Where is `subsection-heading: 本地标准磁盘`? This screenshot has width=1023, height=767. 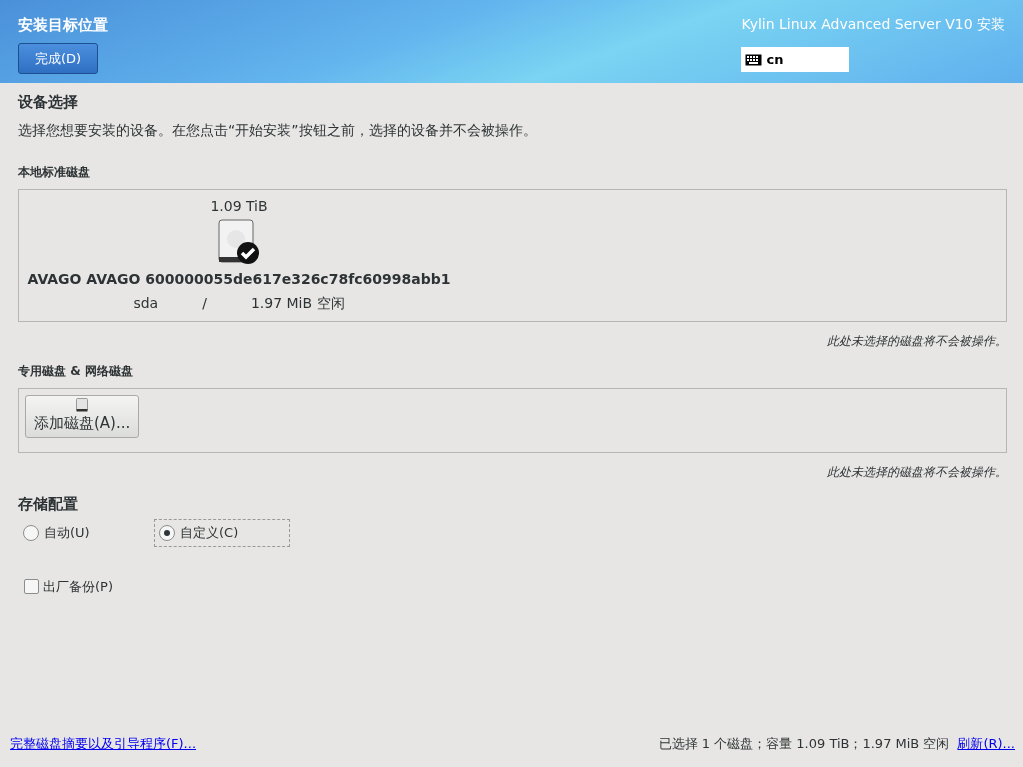
subsection-heading: 本地标准磁盘 is located at coordinates (54, 172).